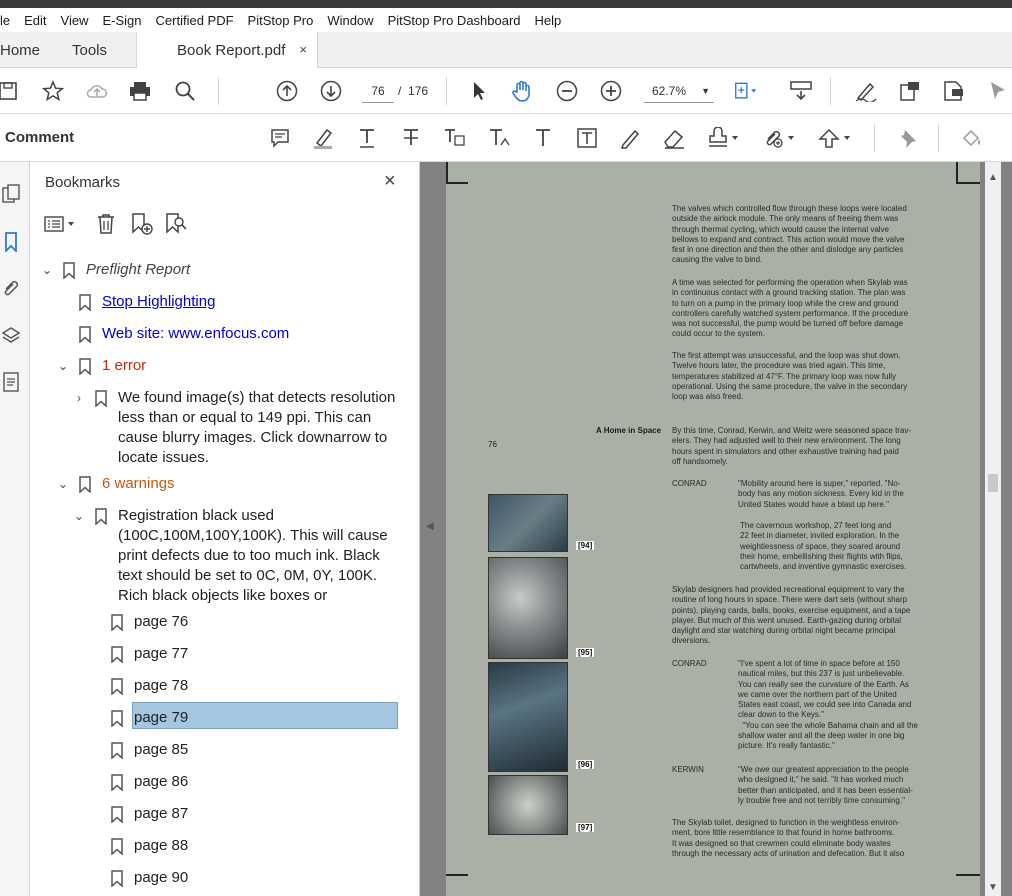 This screenshot has width=1012, height=896. Describe the element at coordinates (323, 138) in the screenshot. I see `highlight-icon` at that location.